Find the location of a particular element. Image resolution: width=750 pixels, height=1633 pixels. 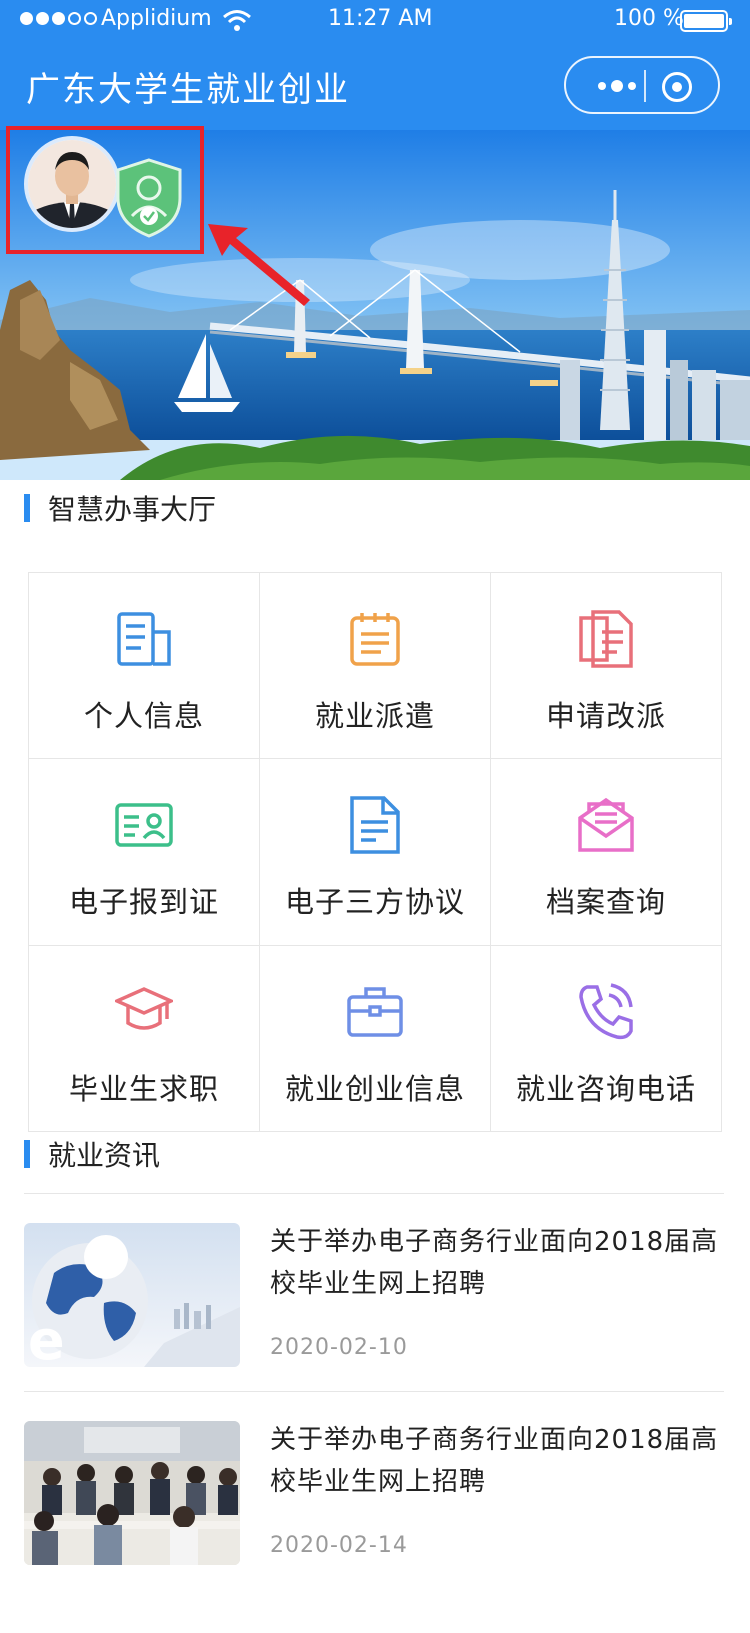

service-label: 申请改派 is located at coordinates (605, 716).